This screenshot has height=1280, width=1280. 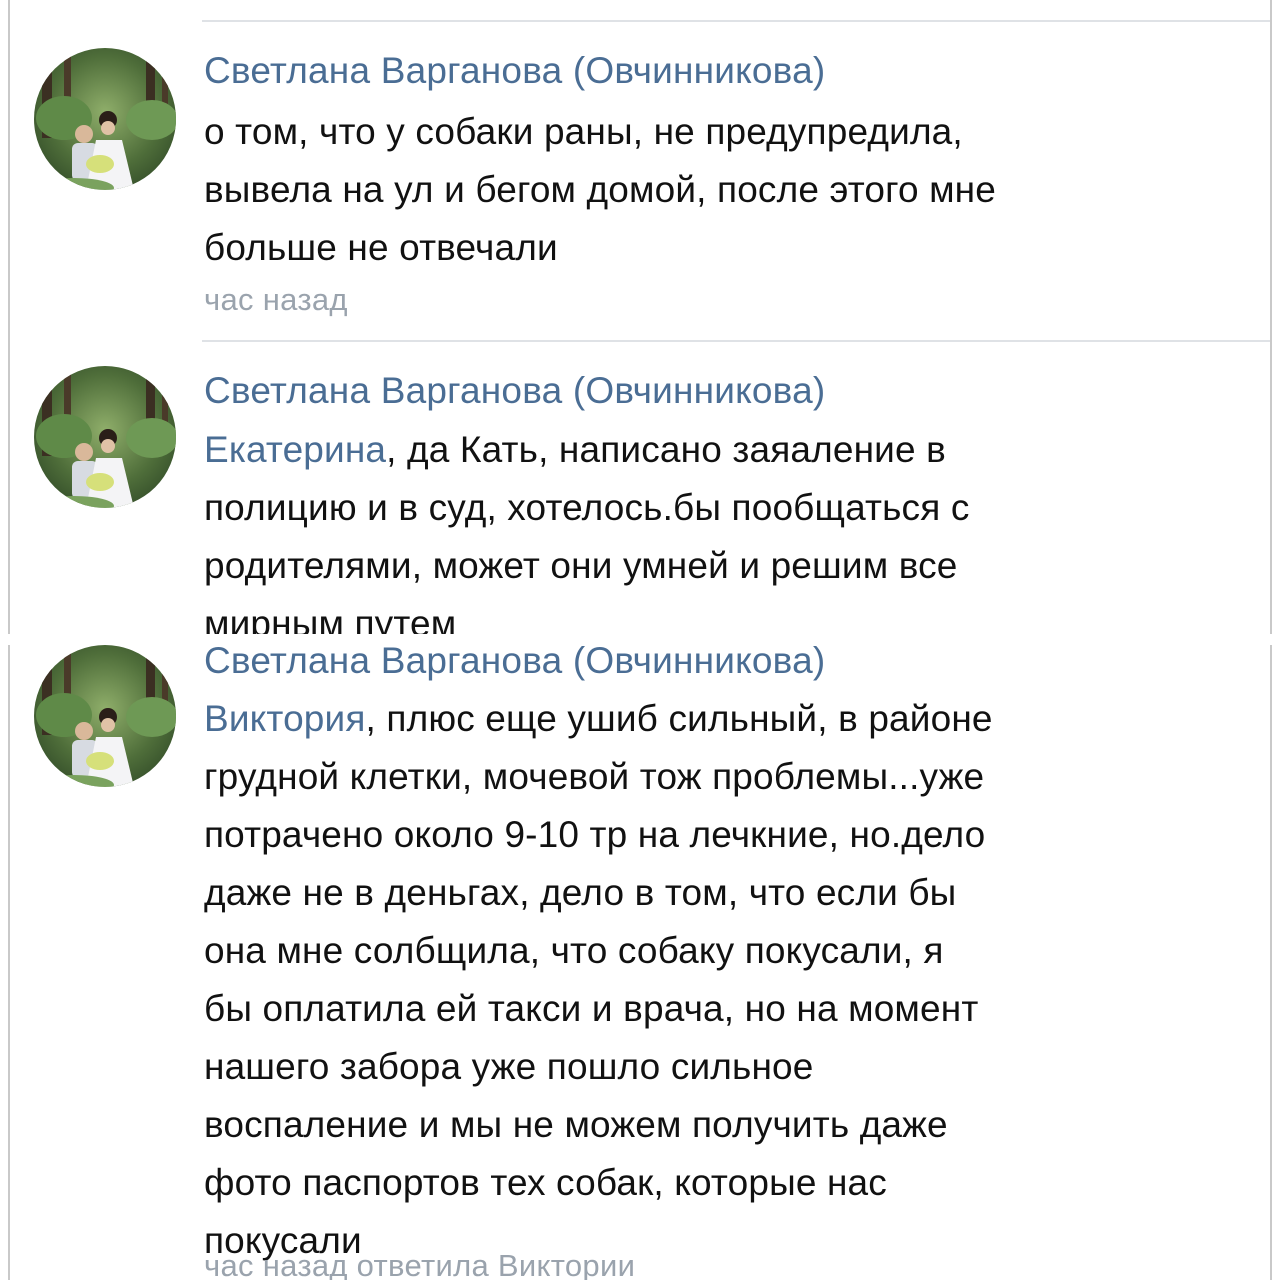 I want to click on comment-text-line: мирным путем, so click(x=330, y=618).